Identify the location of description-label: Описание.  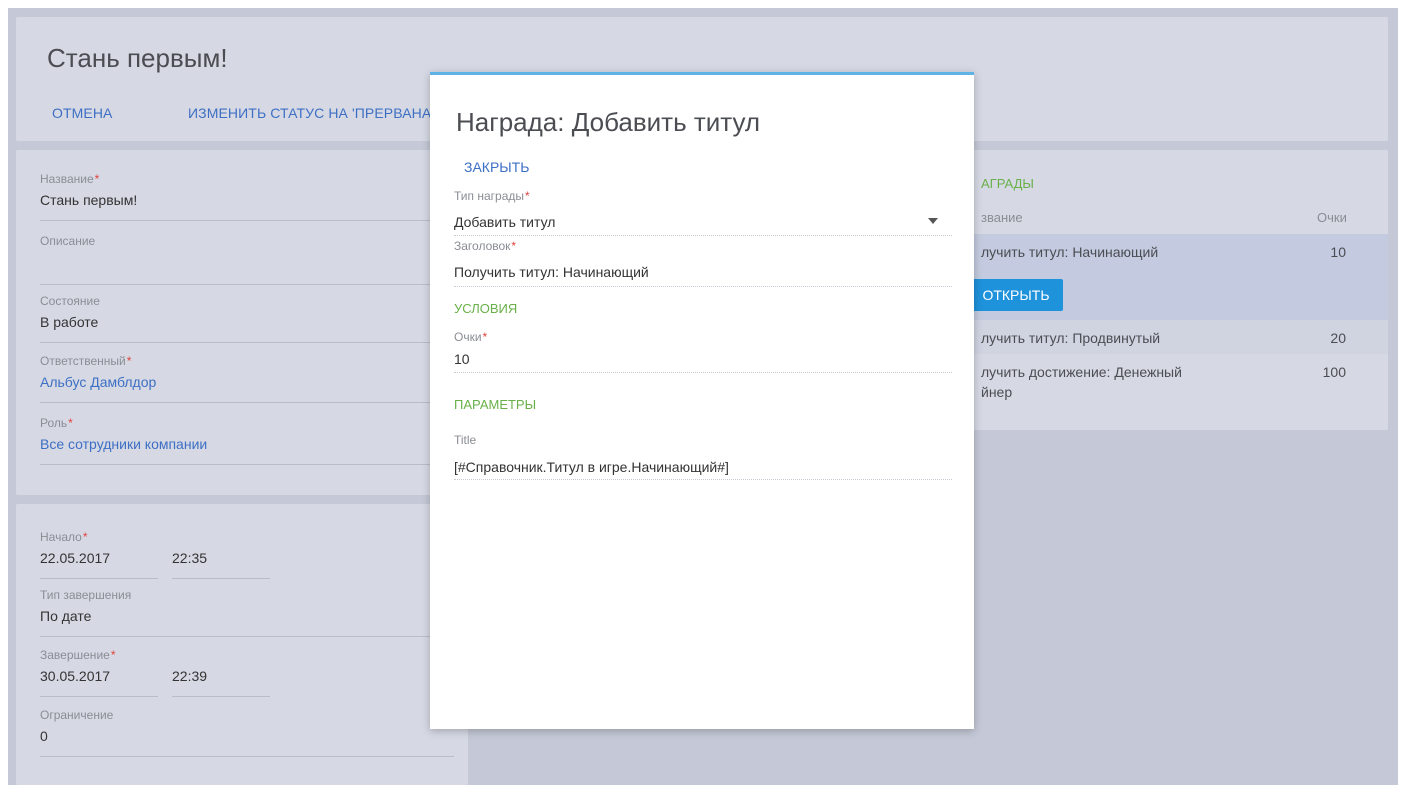
(68, 241).